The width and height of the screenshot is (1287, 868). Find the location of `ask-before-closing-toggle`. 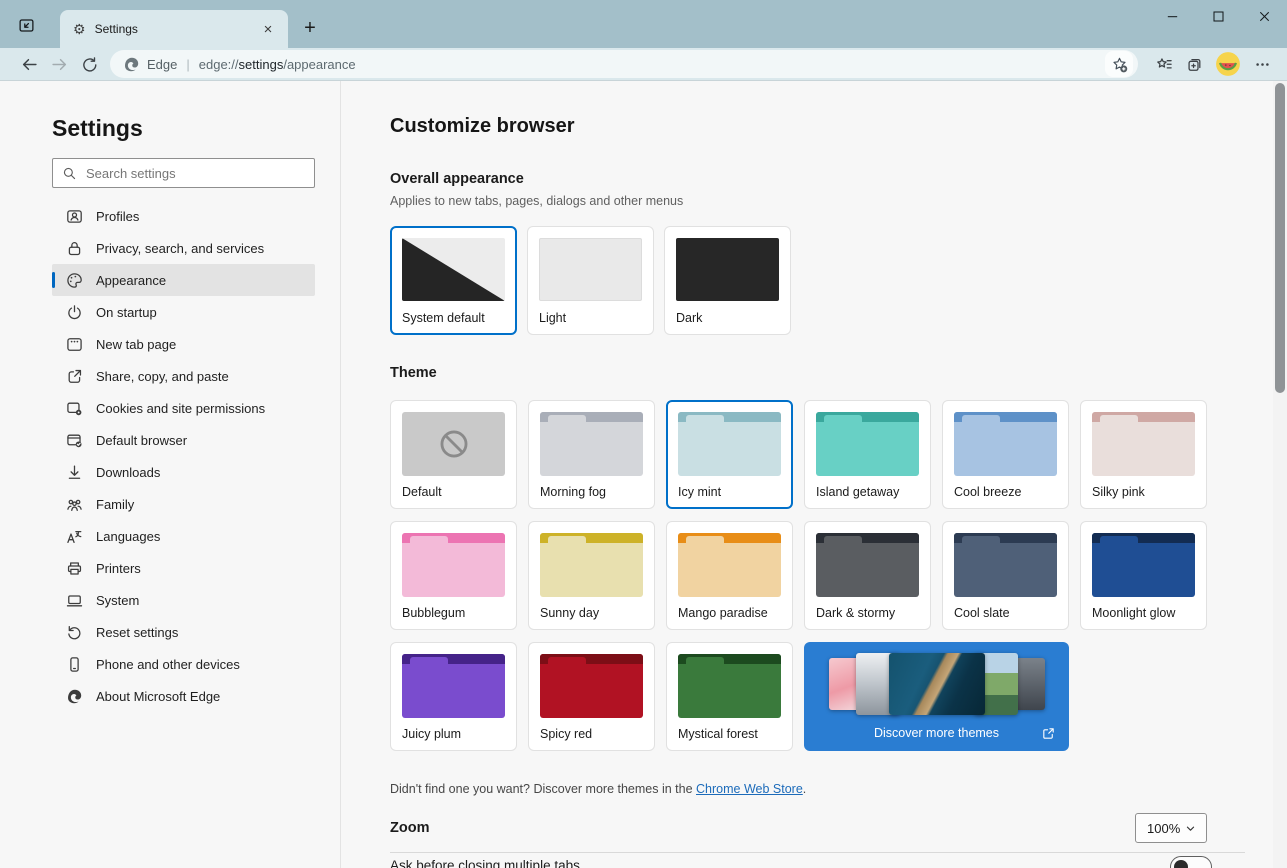

ask-before-closing-toggle is located at coordinates (1191, 862).